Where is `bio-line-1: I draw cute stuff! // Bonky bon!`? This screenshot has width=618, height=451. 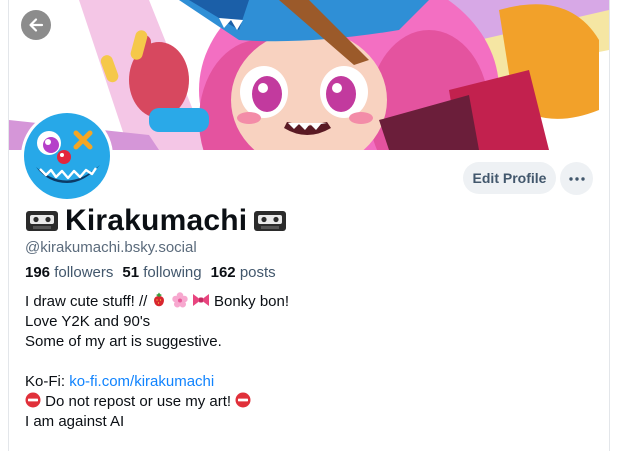 bio-line-1: I draw cute stuff! // Bonky bon! is located at coordinates (157, 302).